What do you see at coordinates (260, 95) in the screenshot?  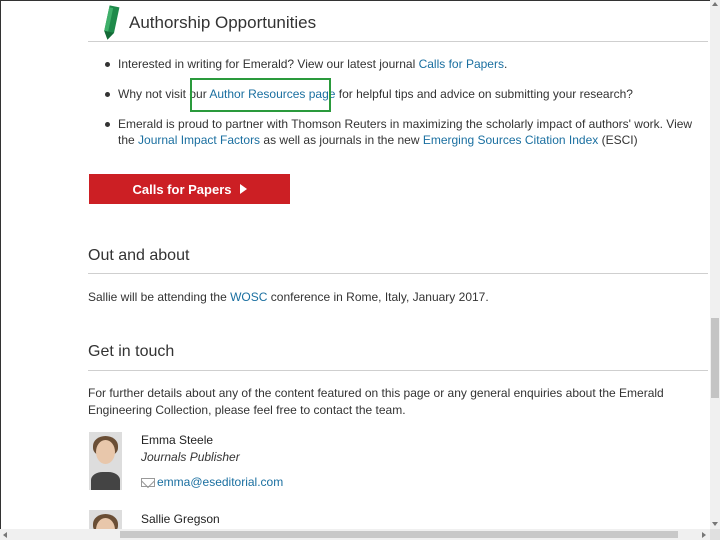 I see `highlight-box` at bounding box center [260, 95].